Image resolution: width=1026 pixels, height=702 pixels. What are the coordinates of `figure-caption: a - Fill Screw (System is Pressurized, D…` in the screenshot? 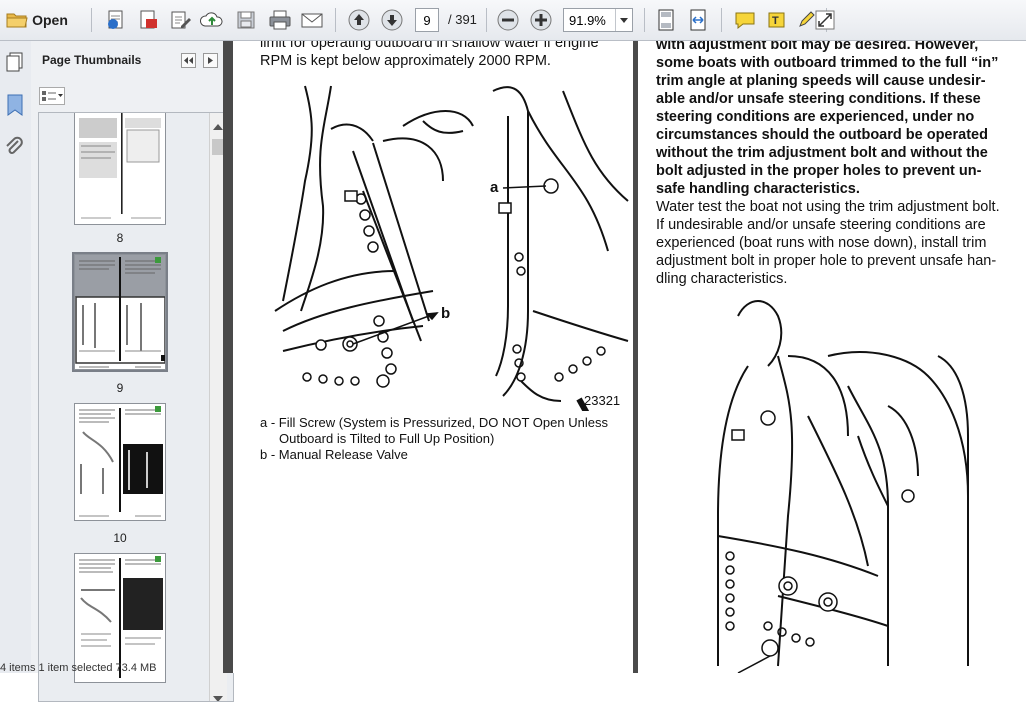 It's located at (445, 439).